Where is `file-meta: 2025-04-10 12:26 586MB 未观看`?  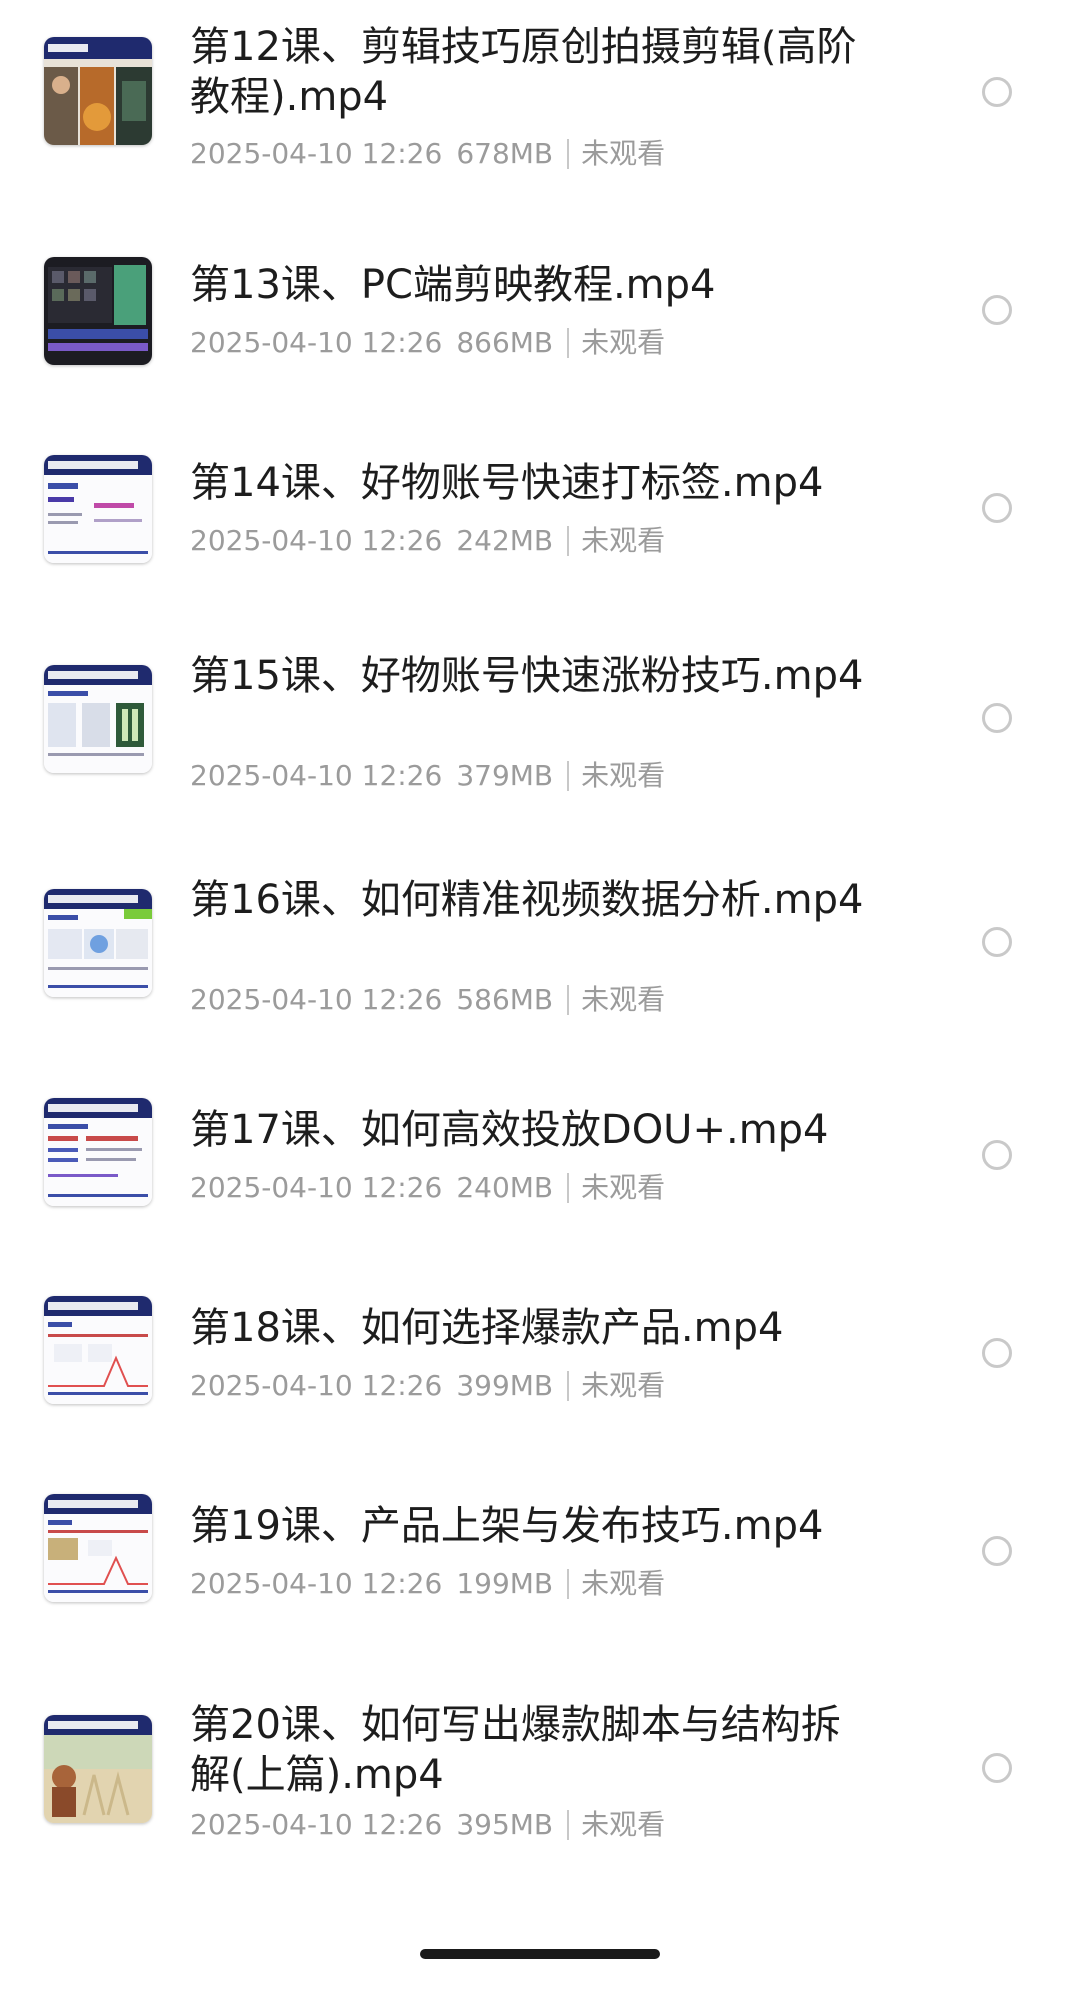 file-meta: 2025-04-10 12:26 586MB 未观看 is located at coordinates (427, 1000).